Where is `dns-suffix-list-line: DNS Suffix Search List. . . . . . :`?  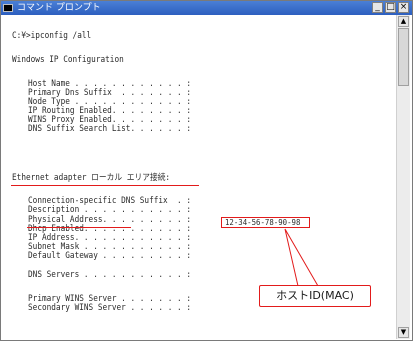
dns-suffix-list-line: DNS Suffix Search List. . . . . . : is located at coordinates (109, 129).